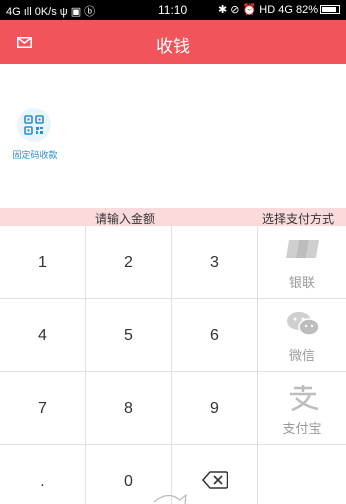  I want to click on page-title: 收钱, so click(173, 46).